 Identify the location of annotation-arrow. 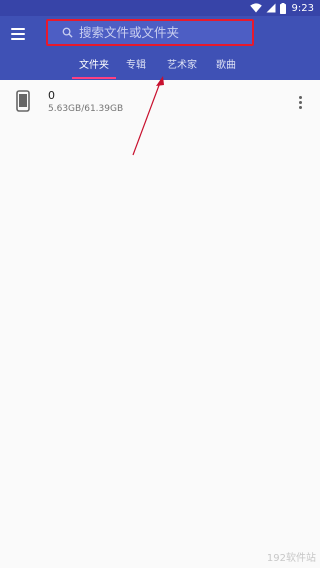
(148, 116).